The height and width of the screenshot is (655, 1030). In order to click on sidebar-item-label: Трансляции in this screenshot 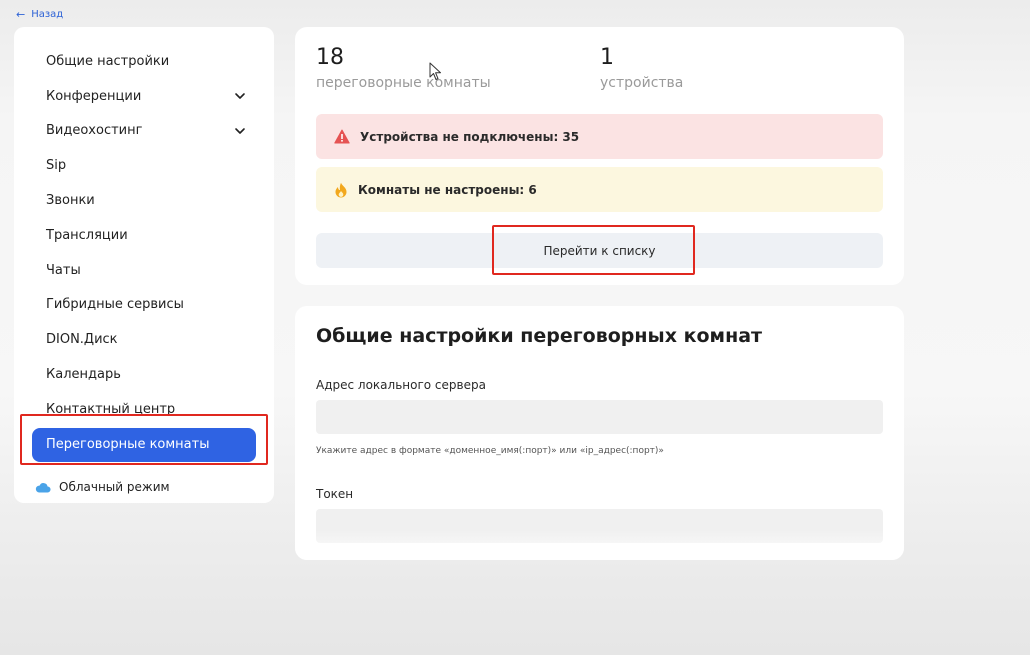, I will do `click(87, 235)`.